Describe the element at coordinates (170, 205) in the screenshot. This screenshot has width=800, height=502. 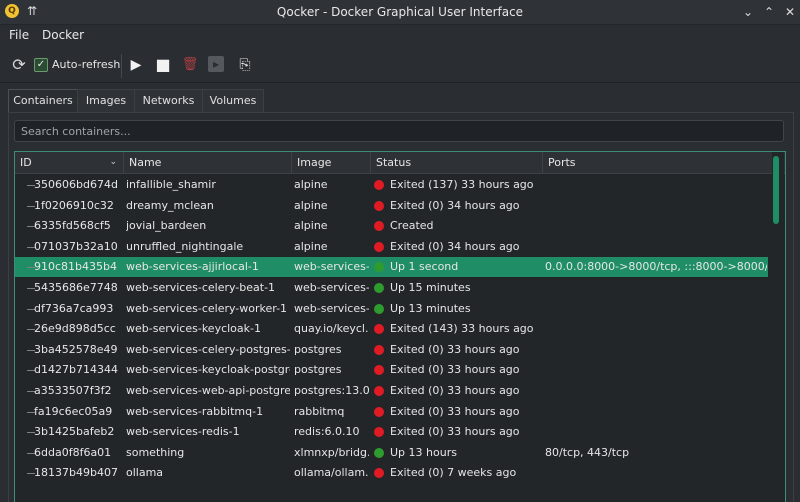
I see `container-name: dreamy_mclean` at that location.